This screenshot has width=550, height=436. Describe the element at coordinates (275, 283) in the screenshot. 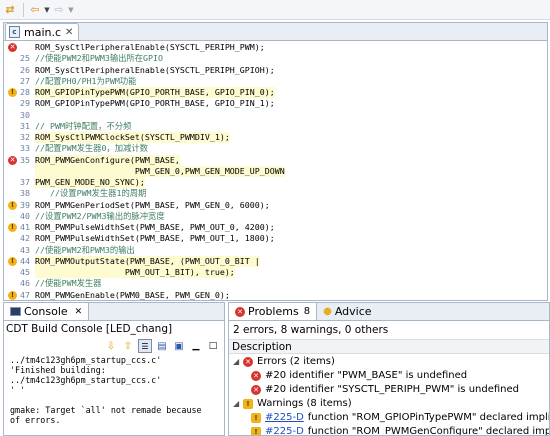

I see `code-line: 46 //使能PWM发生器` at that location.